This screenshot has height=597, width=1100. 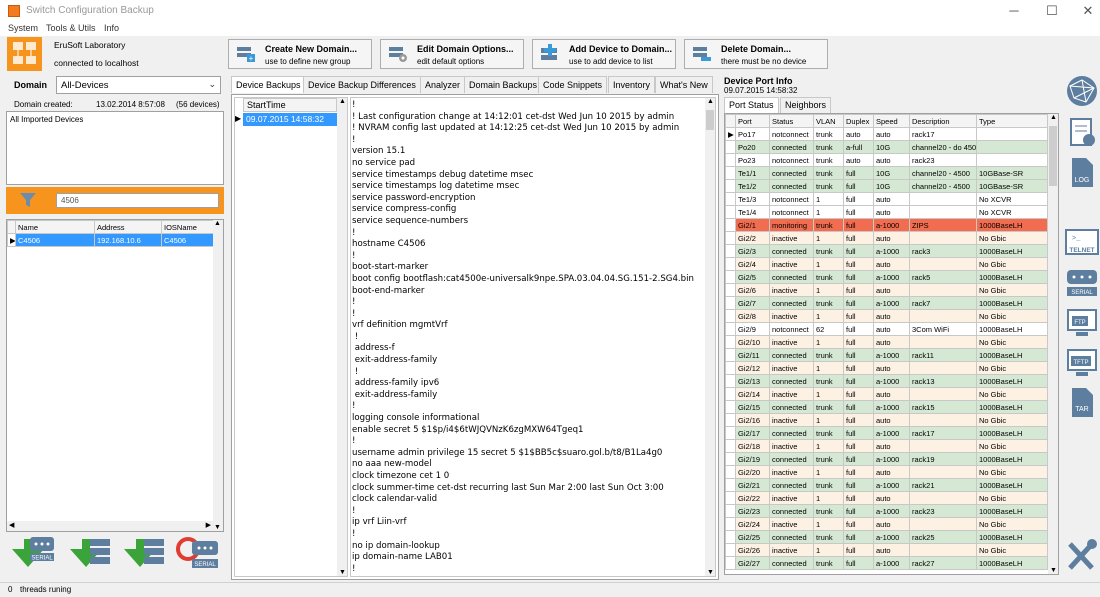 What do you see at coordinates (886, 524) in the screenshot?
I see `table-row: Gi2/24 inactive 1 full auto No Gbic` at bounding box center [886, 524].